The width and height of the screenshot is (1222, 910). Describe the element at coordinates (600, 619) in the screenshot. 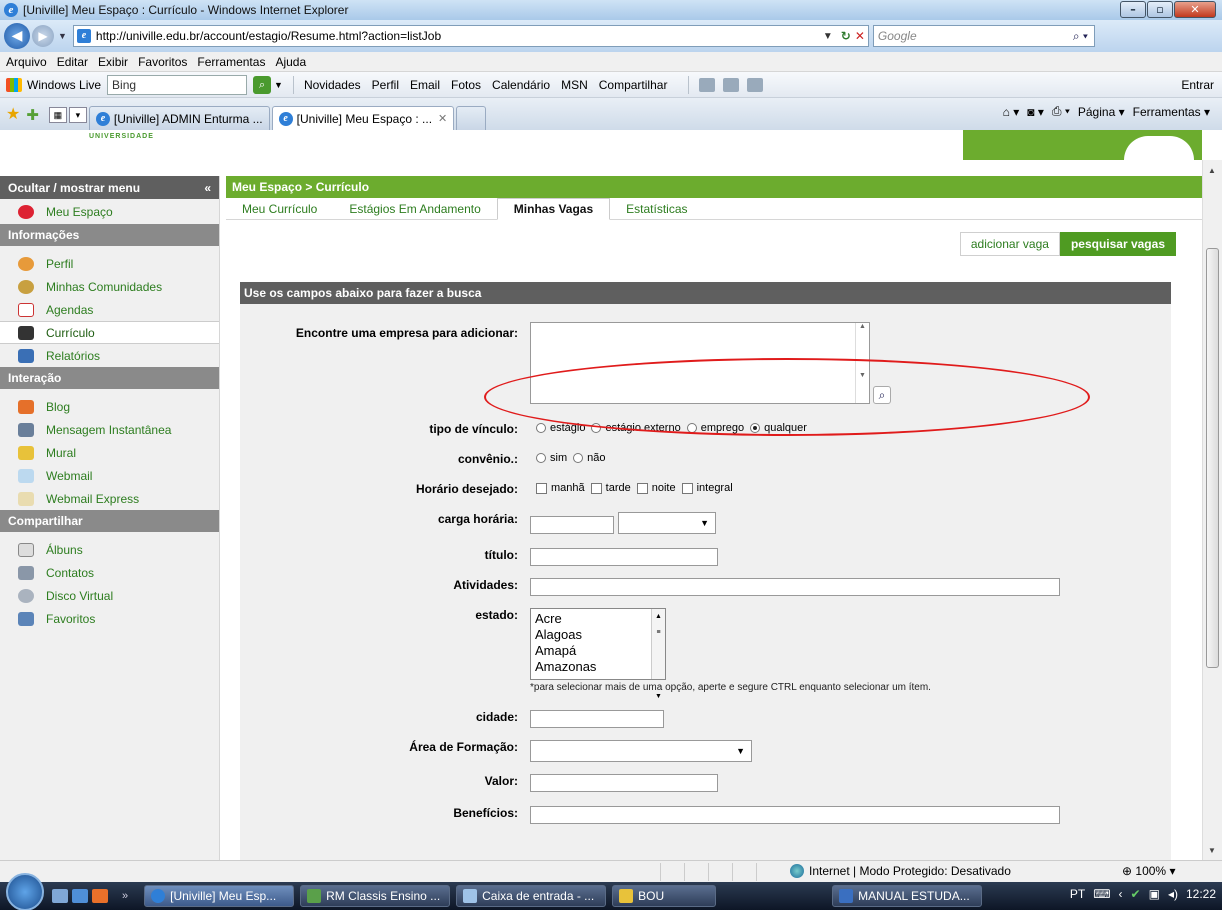

I see `estado-option: Acre` at that location.